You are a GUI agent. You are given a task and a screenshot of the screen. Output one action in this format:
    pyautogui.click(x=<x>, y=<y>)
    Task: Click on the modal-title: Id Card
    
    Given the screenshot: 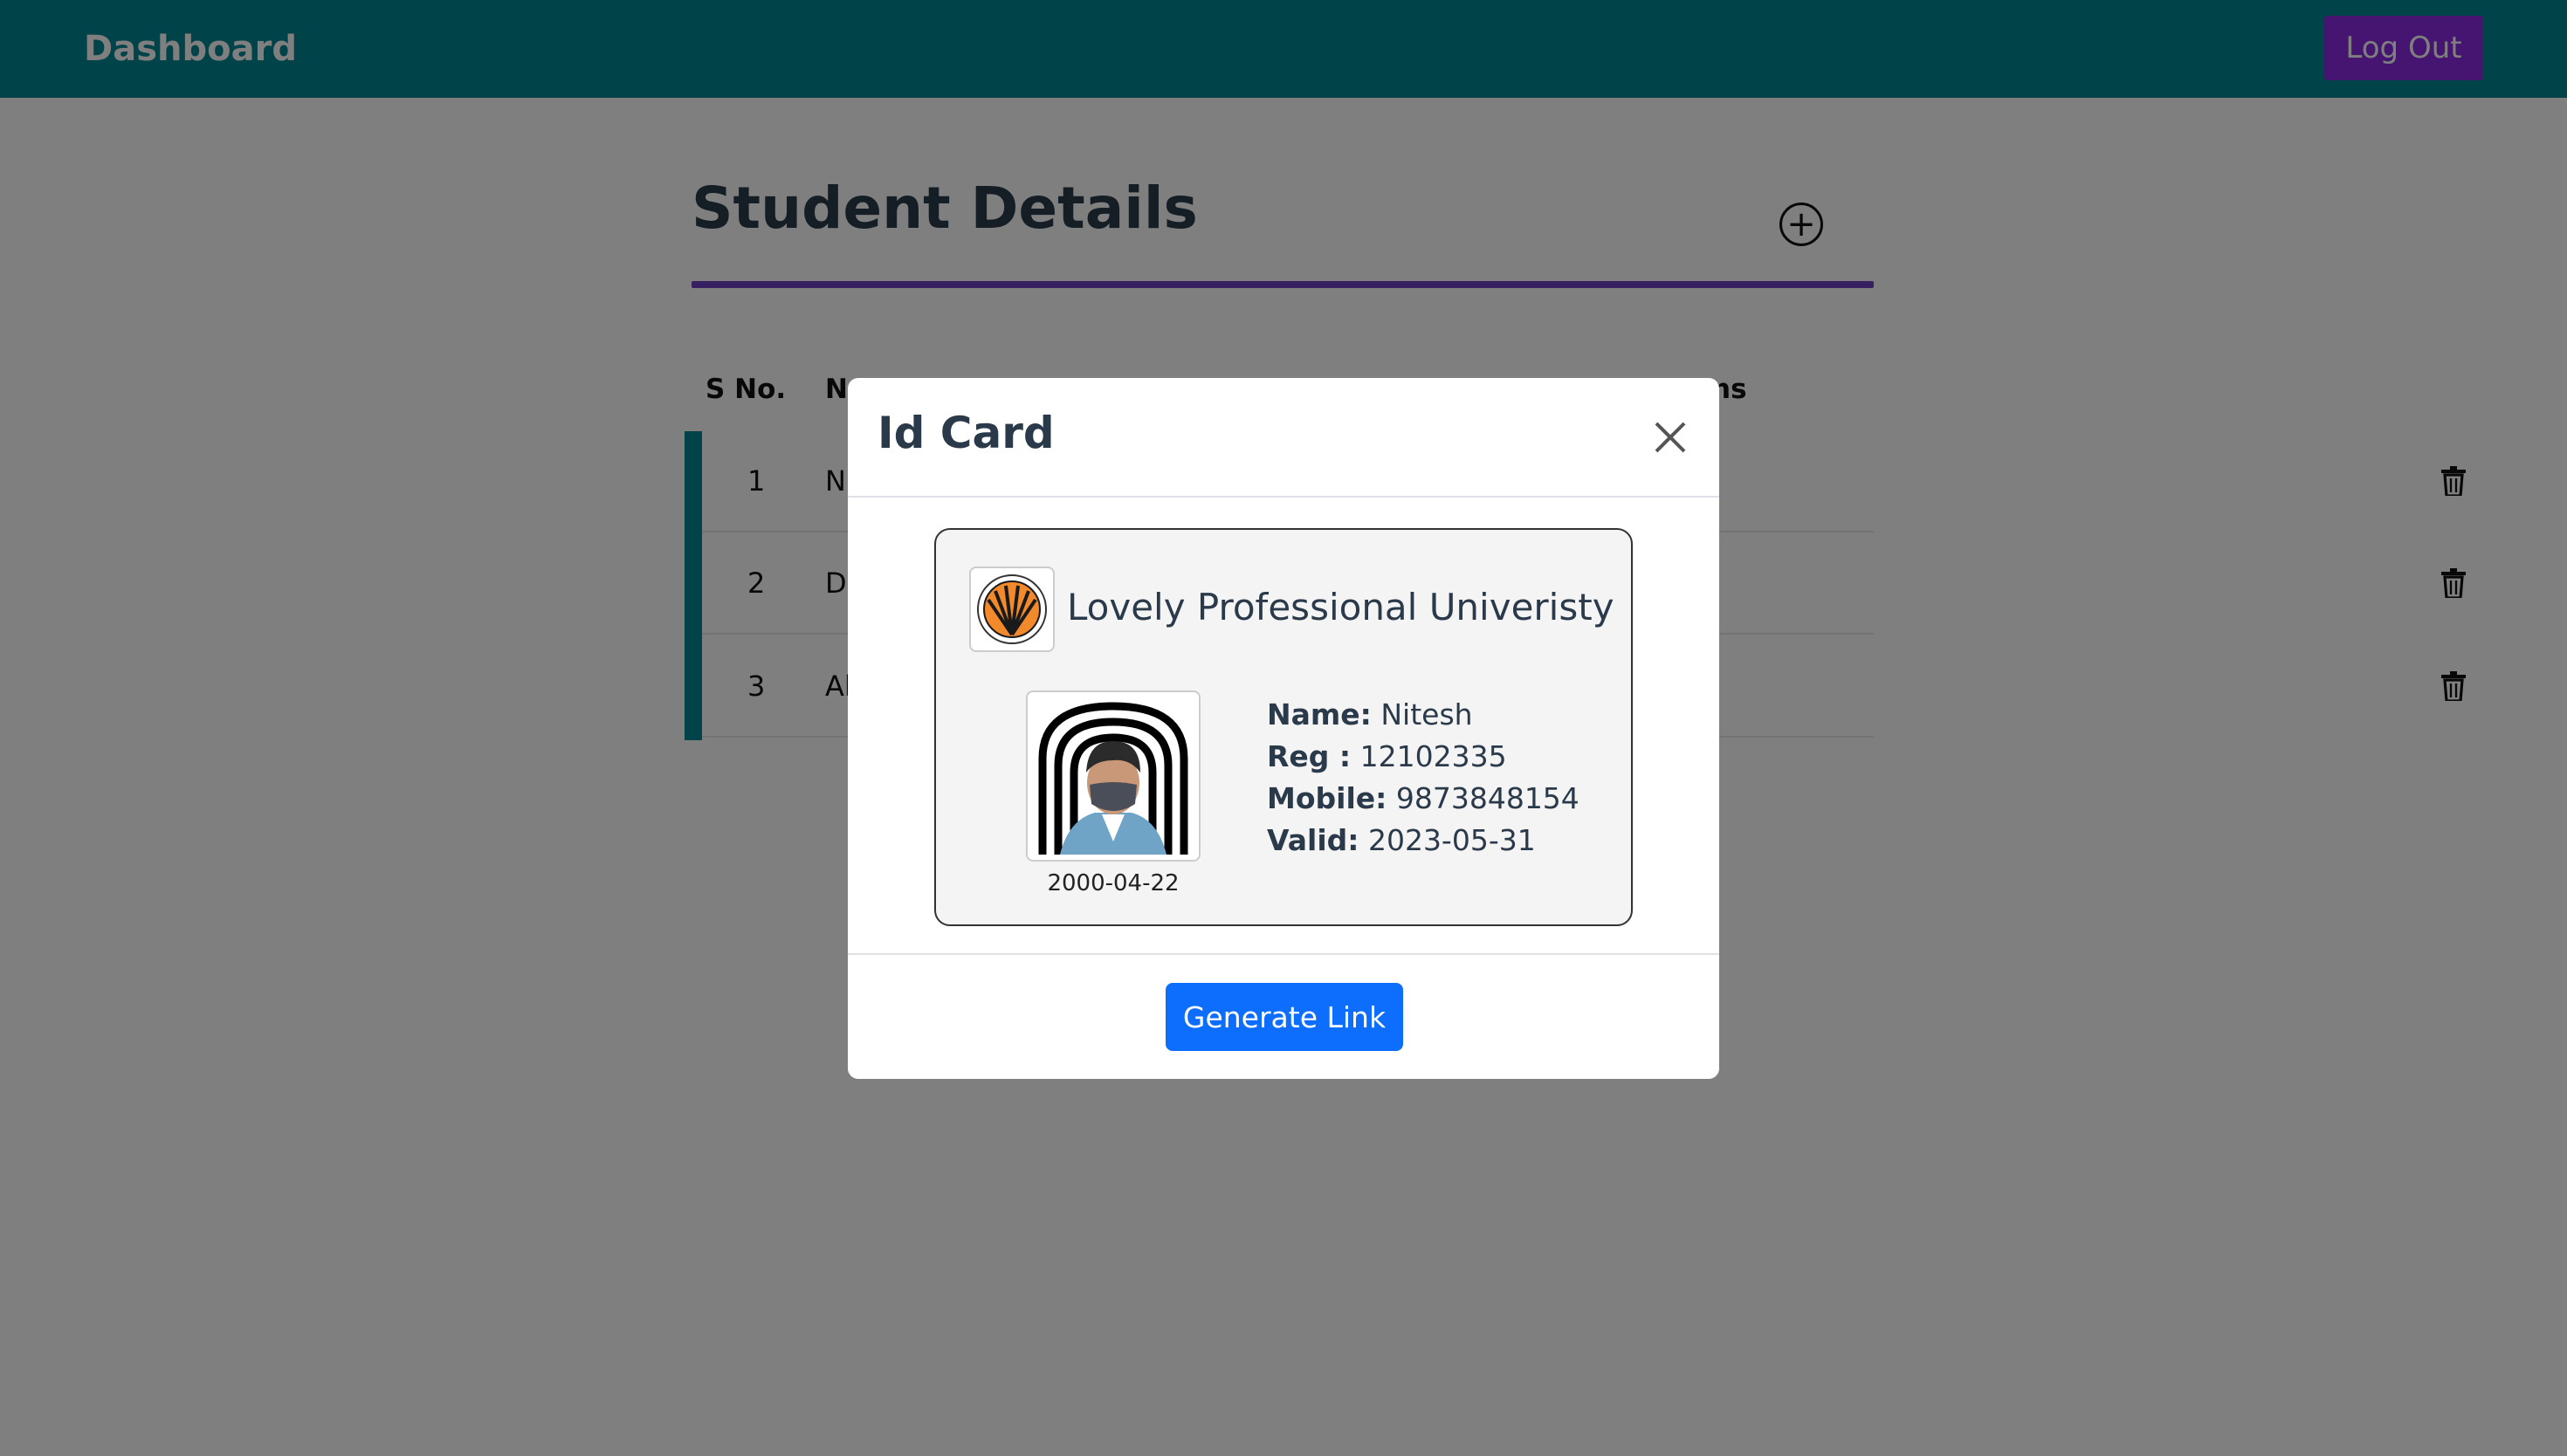 What is the action you would take?
    pyautogui.click(x=966, y=433)
    